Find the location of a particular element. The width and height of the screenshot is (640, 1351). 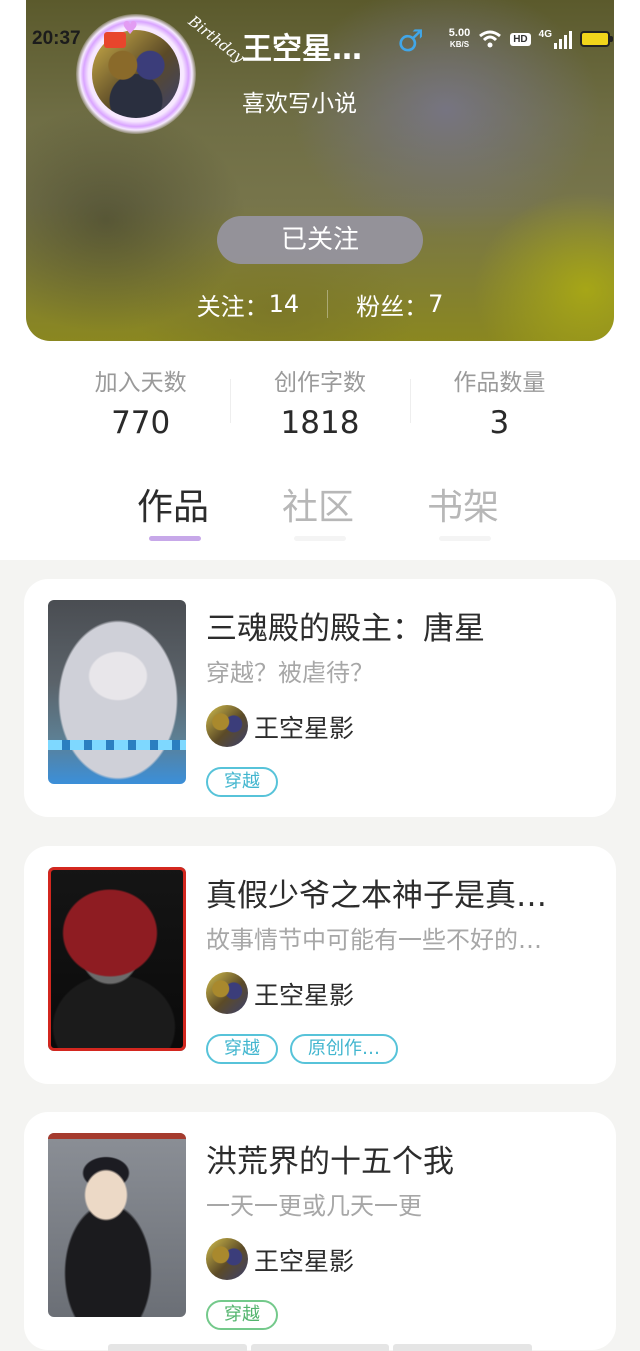

heart-icon: ♥ is located at coordinates (130, 28).